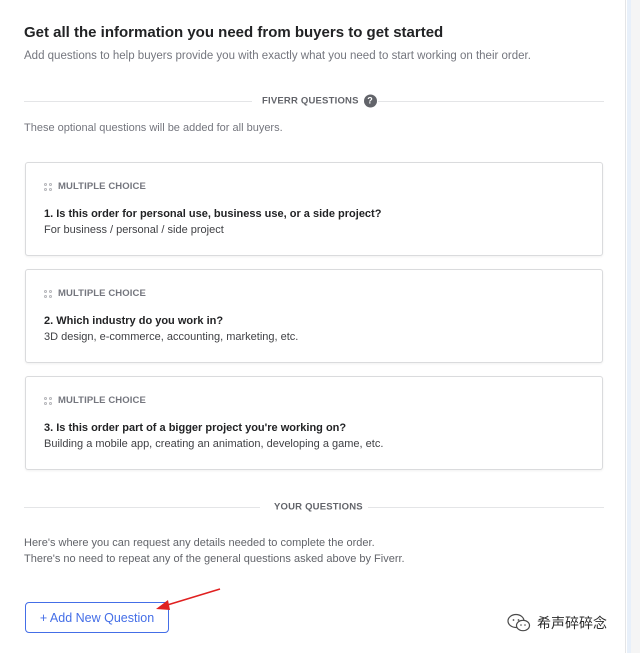 The height and width of the screenshot is (653, 640). Describe the element at coordinates (134, 230) in the screenshot. I see `question-hint: For business / personal / side project` at that location.